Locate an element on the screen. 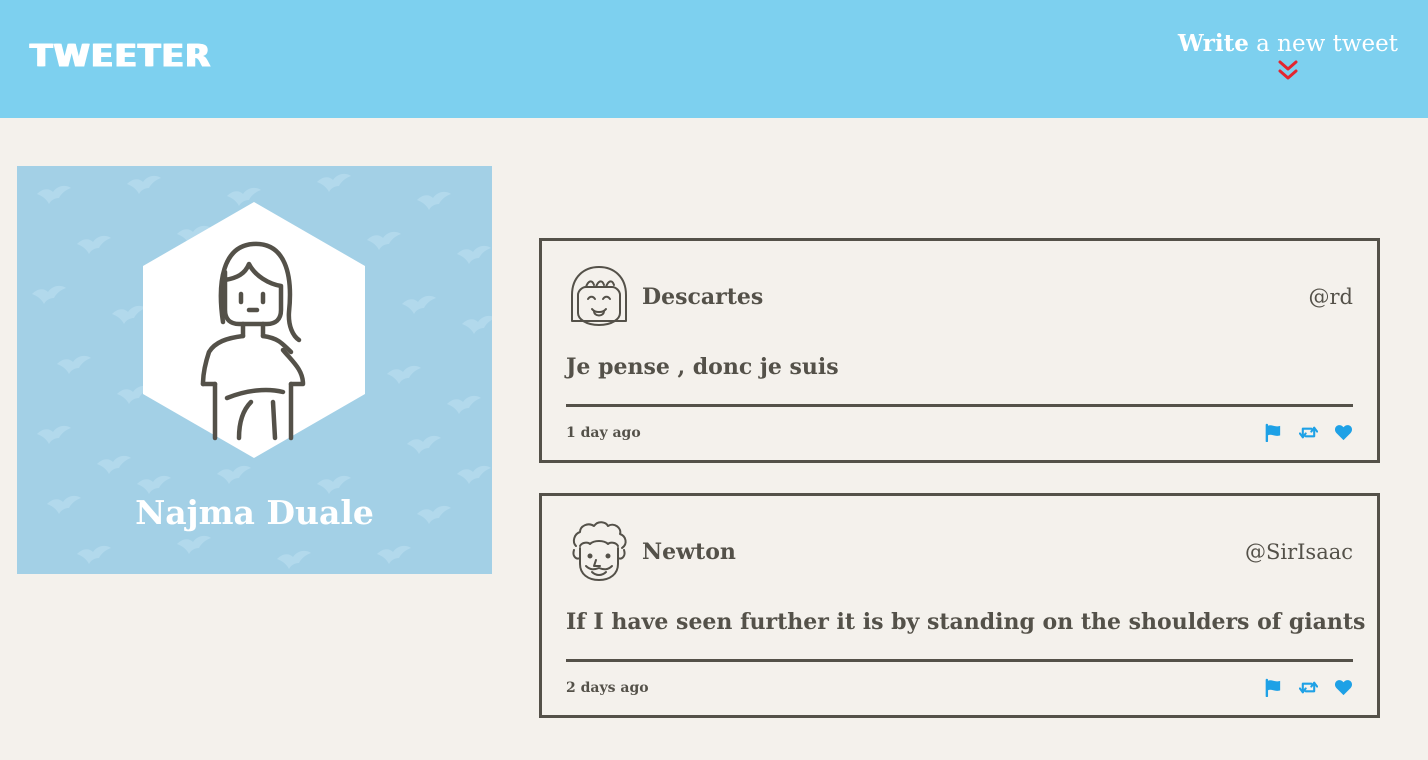  compose-label-rest: a new tweet is located at coordinates (1327, 44).